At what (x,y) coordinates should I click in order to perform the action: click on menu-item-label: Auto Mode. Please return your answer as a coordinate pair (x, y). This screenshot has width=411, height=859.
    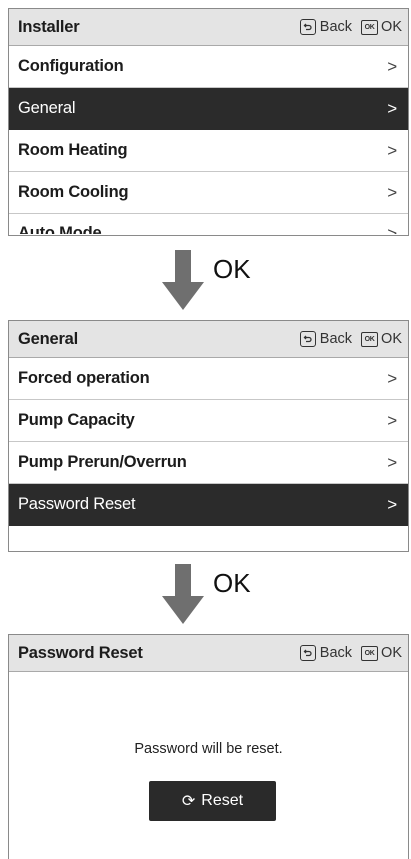
    Looking at the image, I should click on (60, 229).